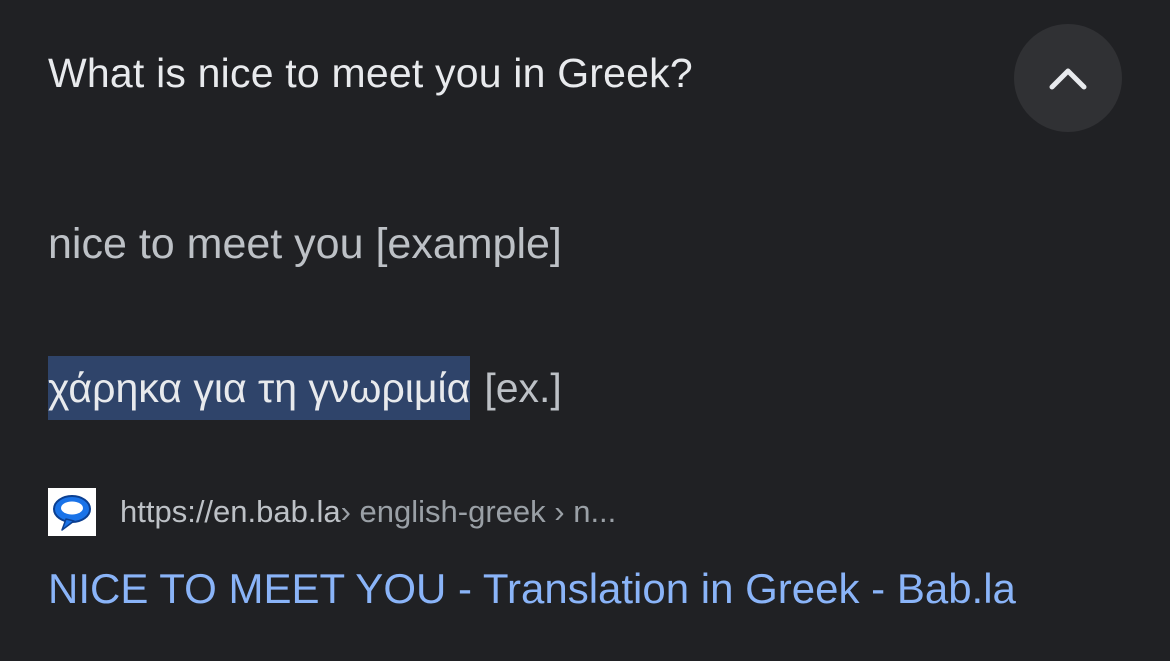 The width and height of the screenshot is (1170, 661). I want to click on speech-bubble-icon, so click(72, 512).